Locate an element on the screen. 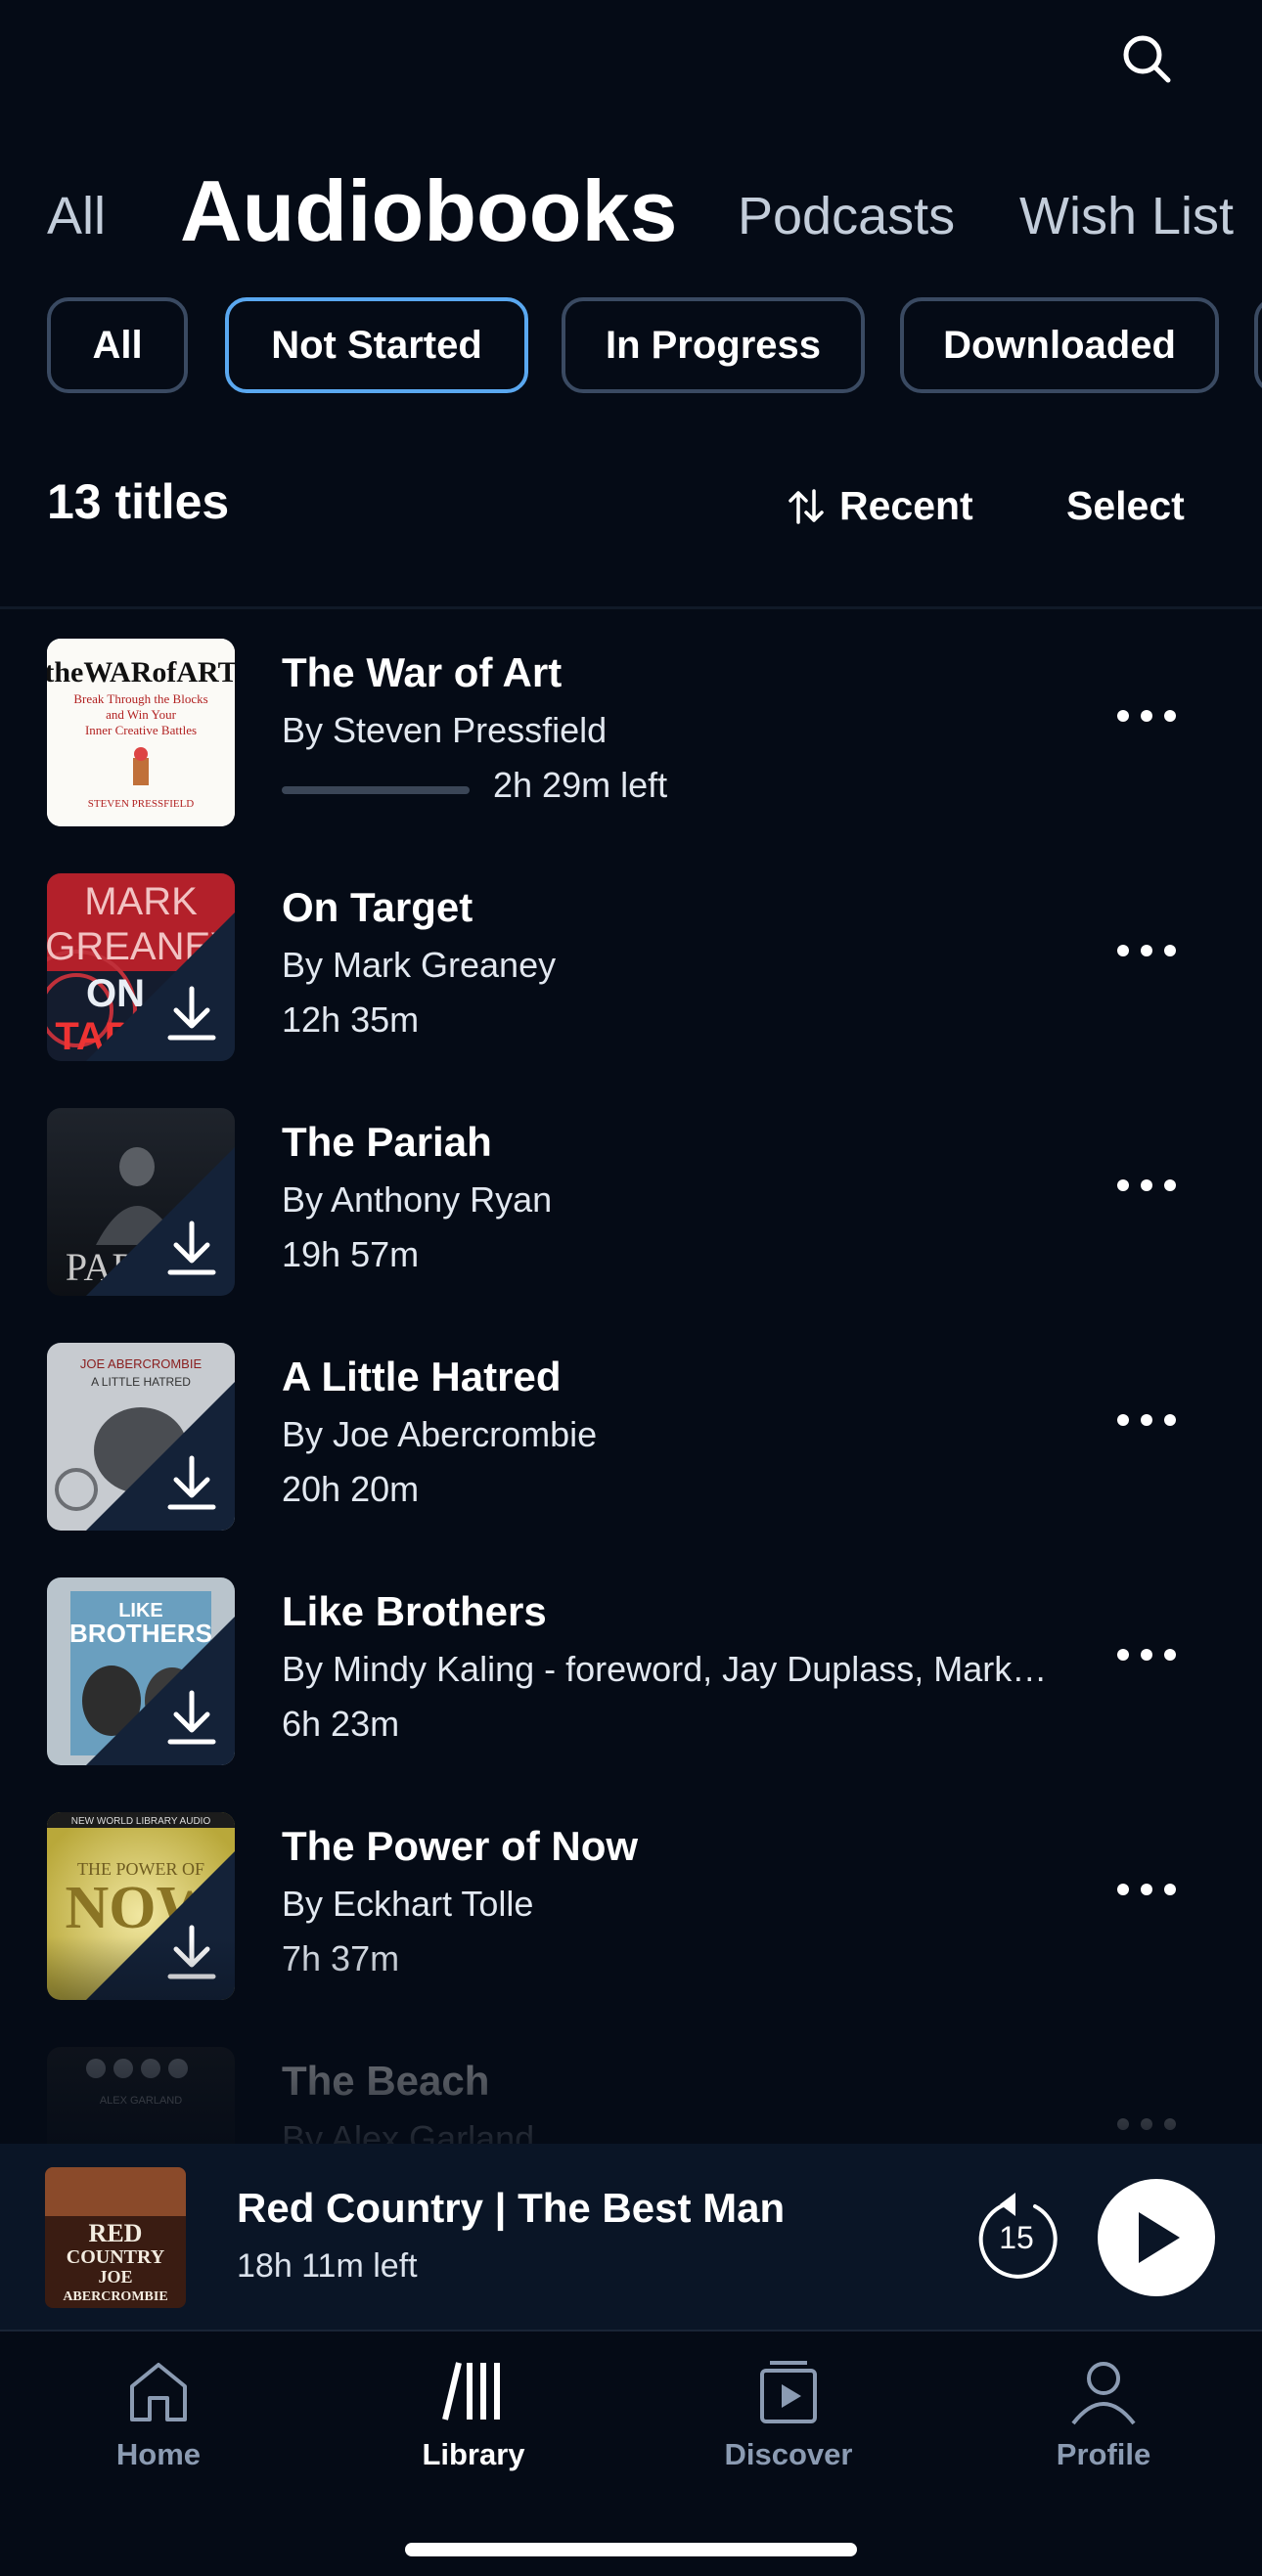  cover-subtitle-2: and Win Your is located at coordinates (141, 714).